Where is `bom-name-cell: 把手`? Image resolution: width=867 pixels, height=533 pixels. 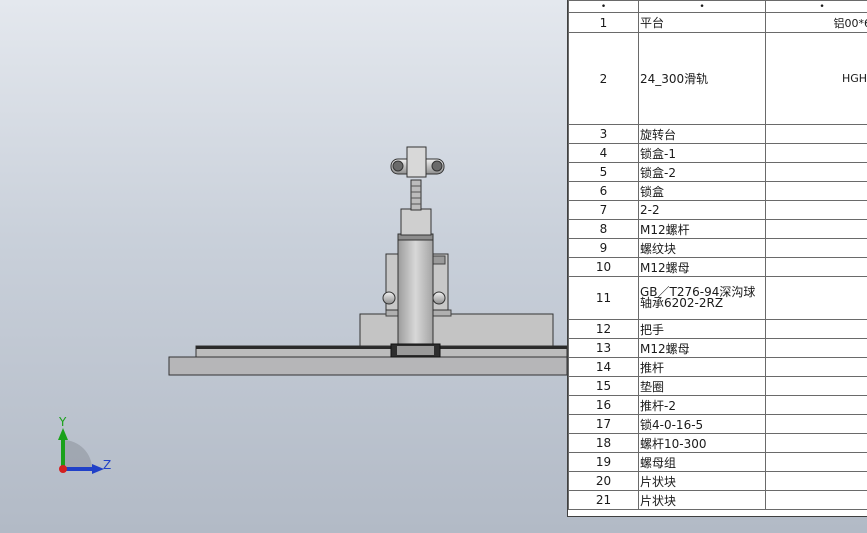
bom-name-cell: 把手 is located at coordinates (702, 329).